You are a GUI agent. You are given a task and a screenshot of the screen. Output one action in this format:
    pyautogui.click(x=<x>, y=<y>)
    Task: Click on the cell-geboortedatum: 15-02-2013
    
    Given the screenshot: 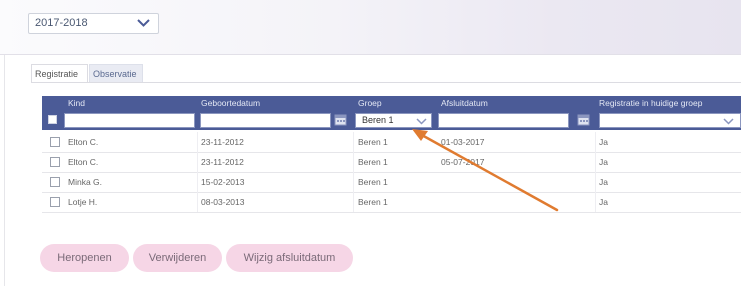 What is the action you would take?
    pyautogui.click(x=223, y=182)
    